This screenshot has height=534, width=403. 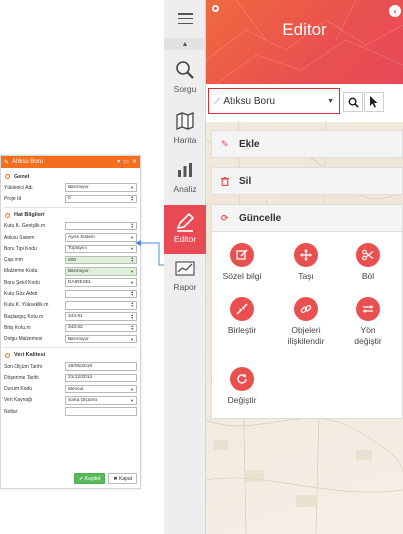 I want to click on date-field: 31/12/2014, so click(x=101, y=378).